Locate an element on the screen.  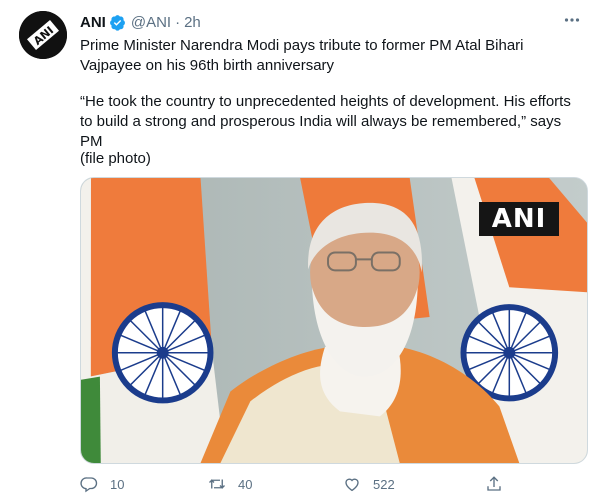
tweet-timestamp: 2h is located at coordinates (192, 22).